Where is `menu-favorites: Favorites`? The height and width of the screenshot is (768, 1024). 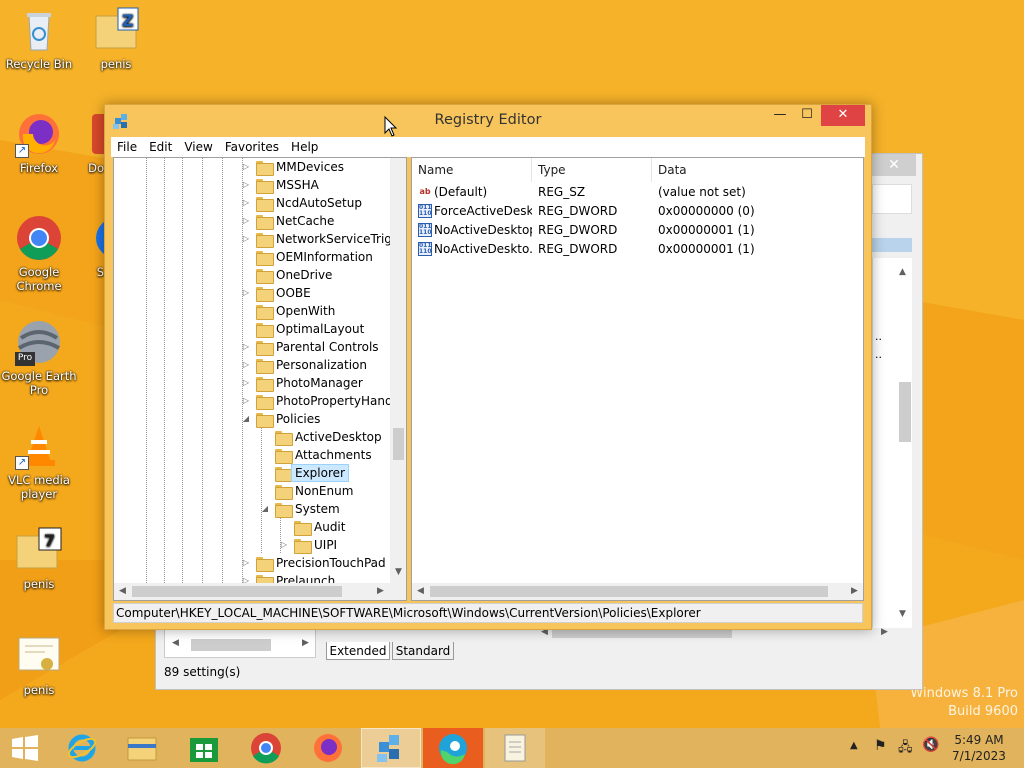
menu-favorites: Favorites is located at coordinates (252, 147).